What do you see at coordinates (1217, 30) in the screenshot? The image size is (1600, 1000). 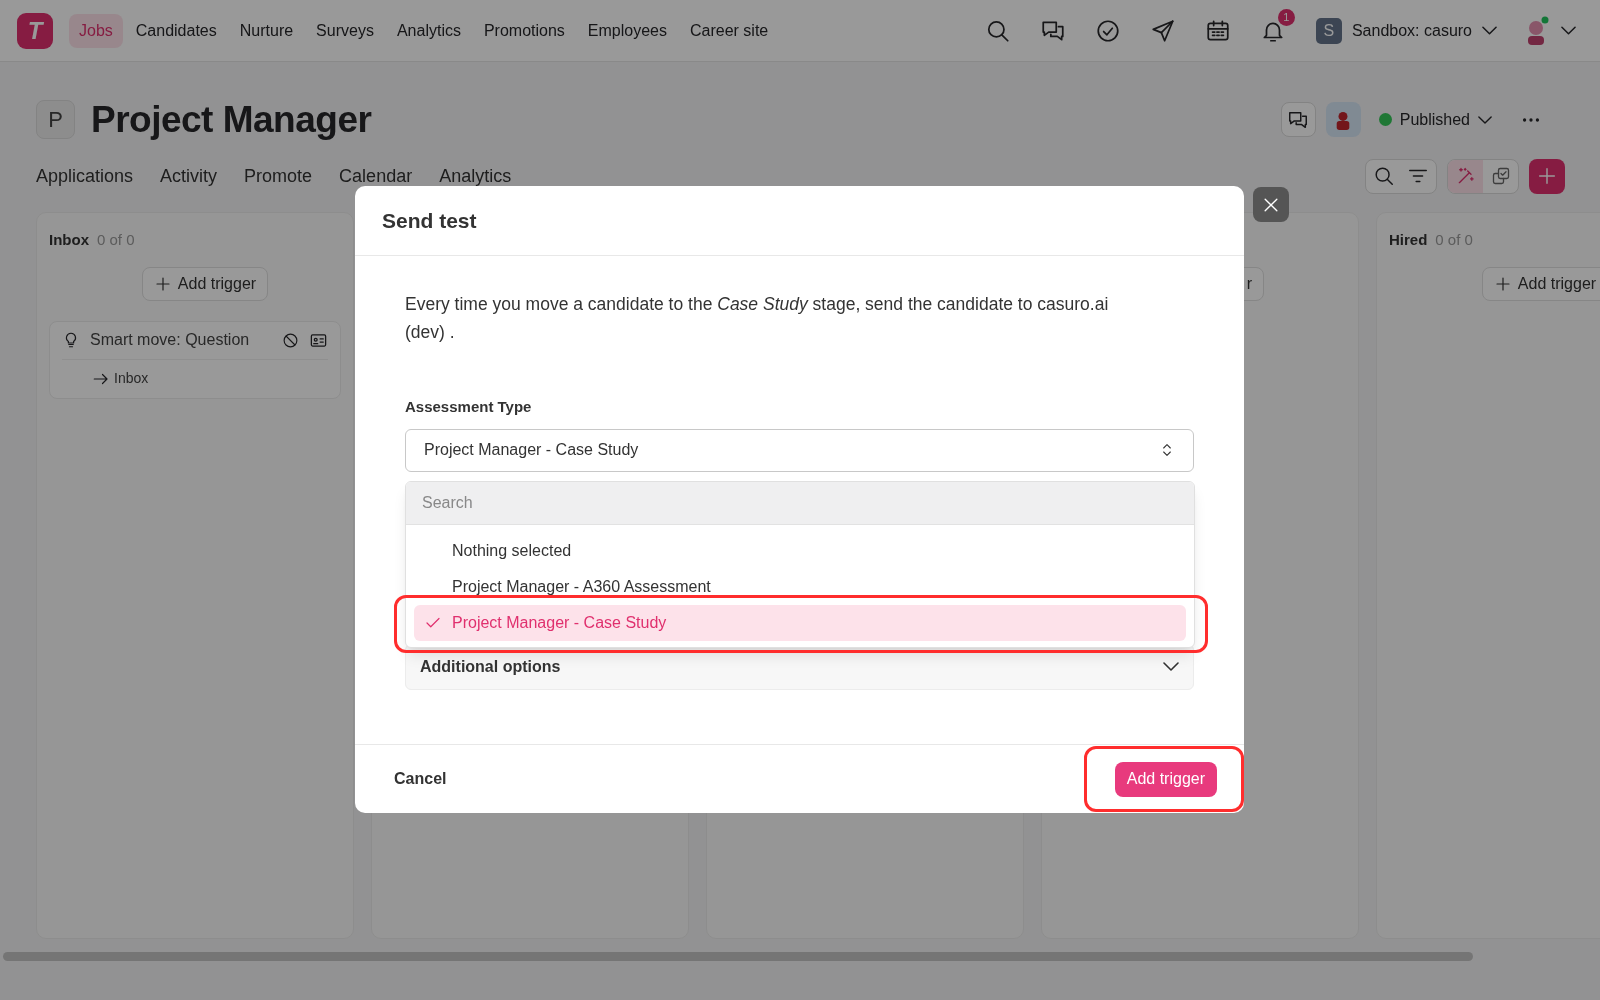 I see `calendar-icon` at bounding box center [1217, 30].